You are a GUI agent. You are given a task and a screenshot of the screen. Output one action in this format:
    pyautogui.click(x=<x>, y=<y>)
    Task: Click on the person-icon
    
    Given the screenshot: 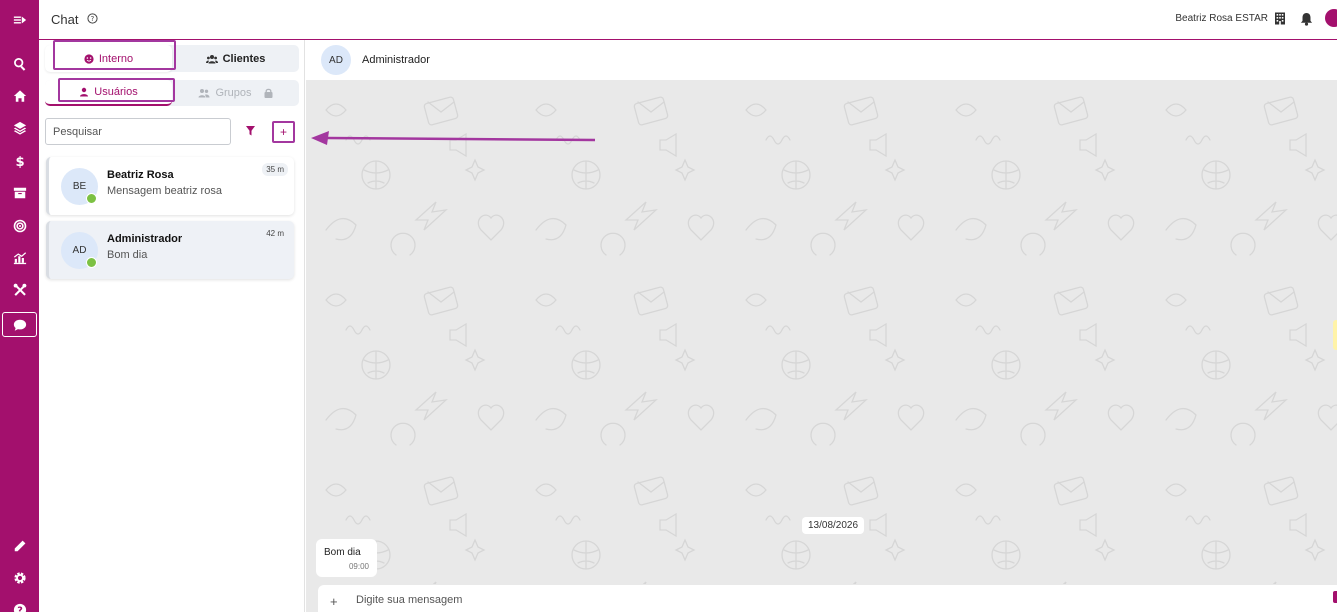 What is the action you would take?
    pyautogui.click(x=84, y=92)
    